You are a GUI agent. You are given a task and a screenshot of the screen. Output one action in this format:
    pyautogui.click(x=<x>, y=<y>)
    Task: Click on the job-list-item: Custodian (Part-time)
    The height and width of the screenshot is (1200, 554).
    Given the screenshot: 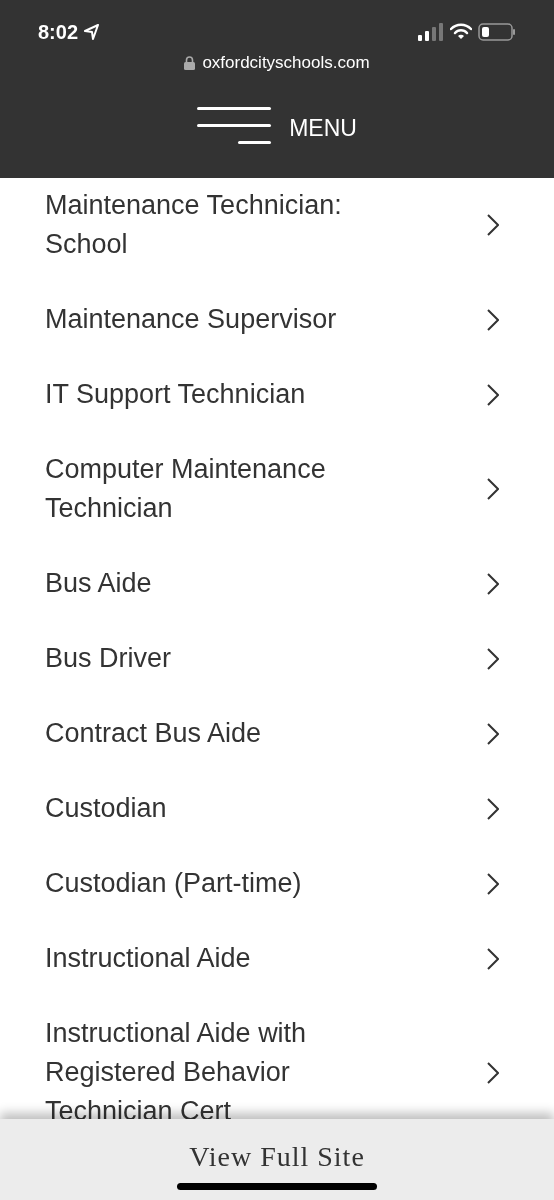 What is the action you would take?
    pyautogui.click(x=277, y=883)
    